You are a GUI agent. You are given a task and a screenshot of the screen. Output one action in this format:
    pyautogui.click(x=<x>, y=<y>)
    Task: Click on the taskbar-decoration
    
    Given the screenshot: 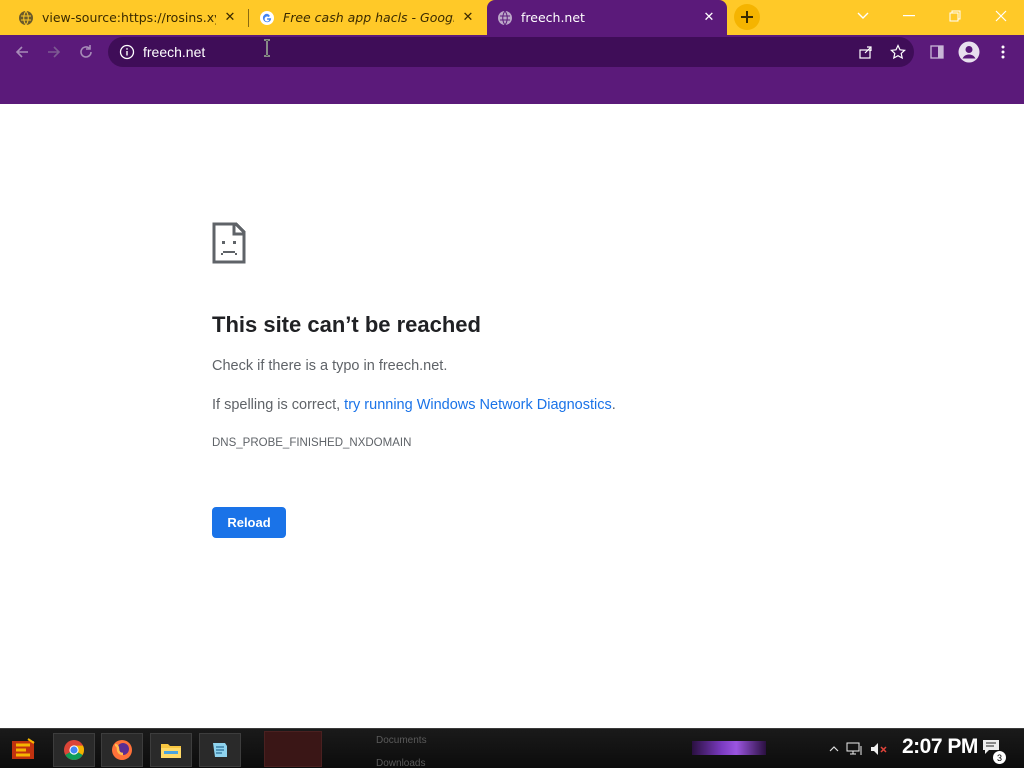 What is the action you would take?
    pyautogui.click(x=729, y=748)
    